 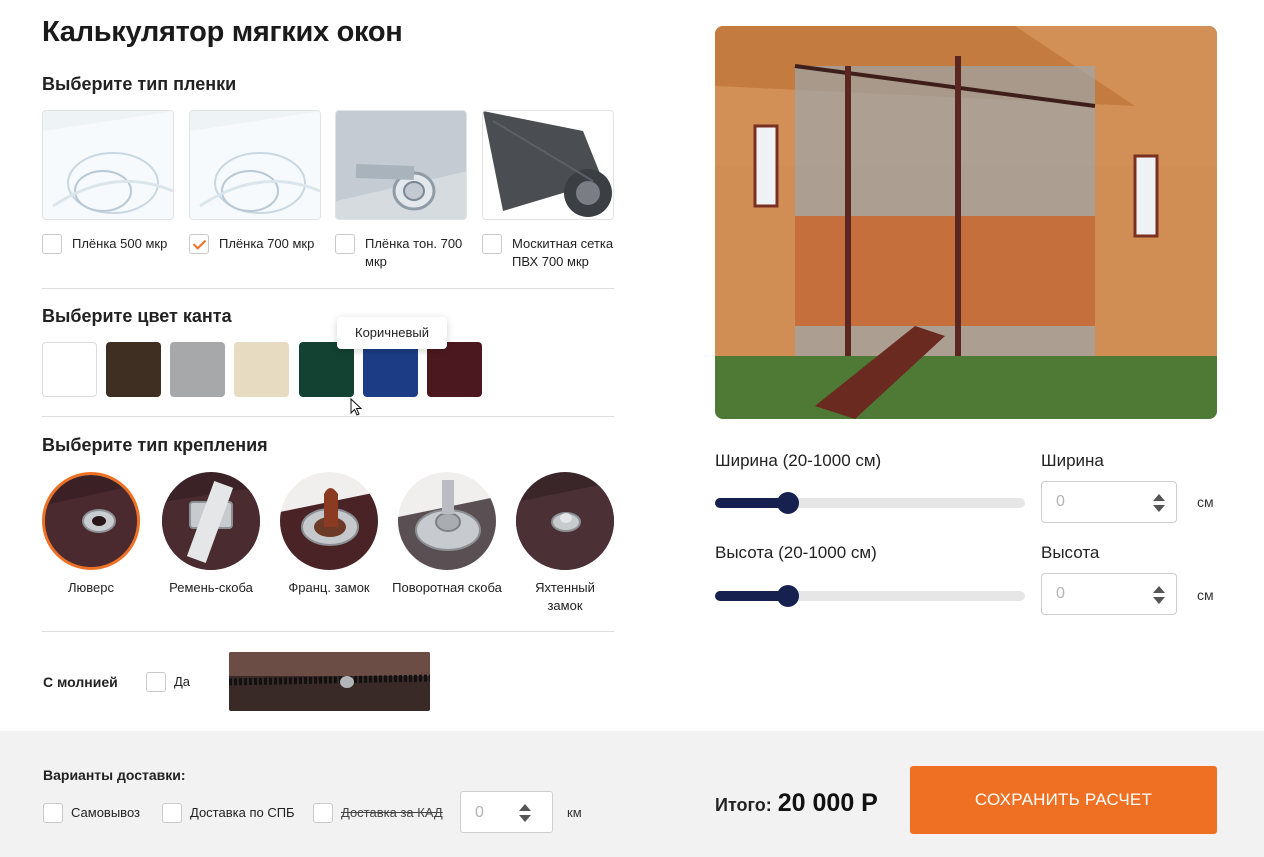 What do you see at coordinates (90, 587) in the screenshot?
I see `mount-grommet-label: Люверс` at bounding box center [90, 587].